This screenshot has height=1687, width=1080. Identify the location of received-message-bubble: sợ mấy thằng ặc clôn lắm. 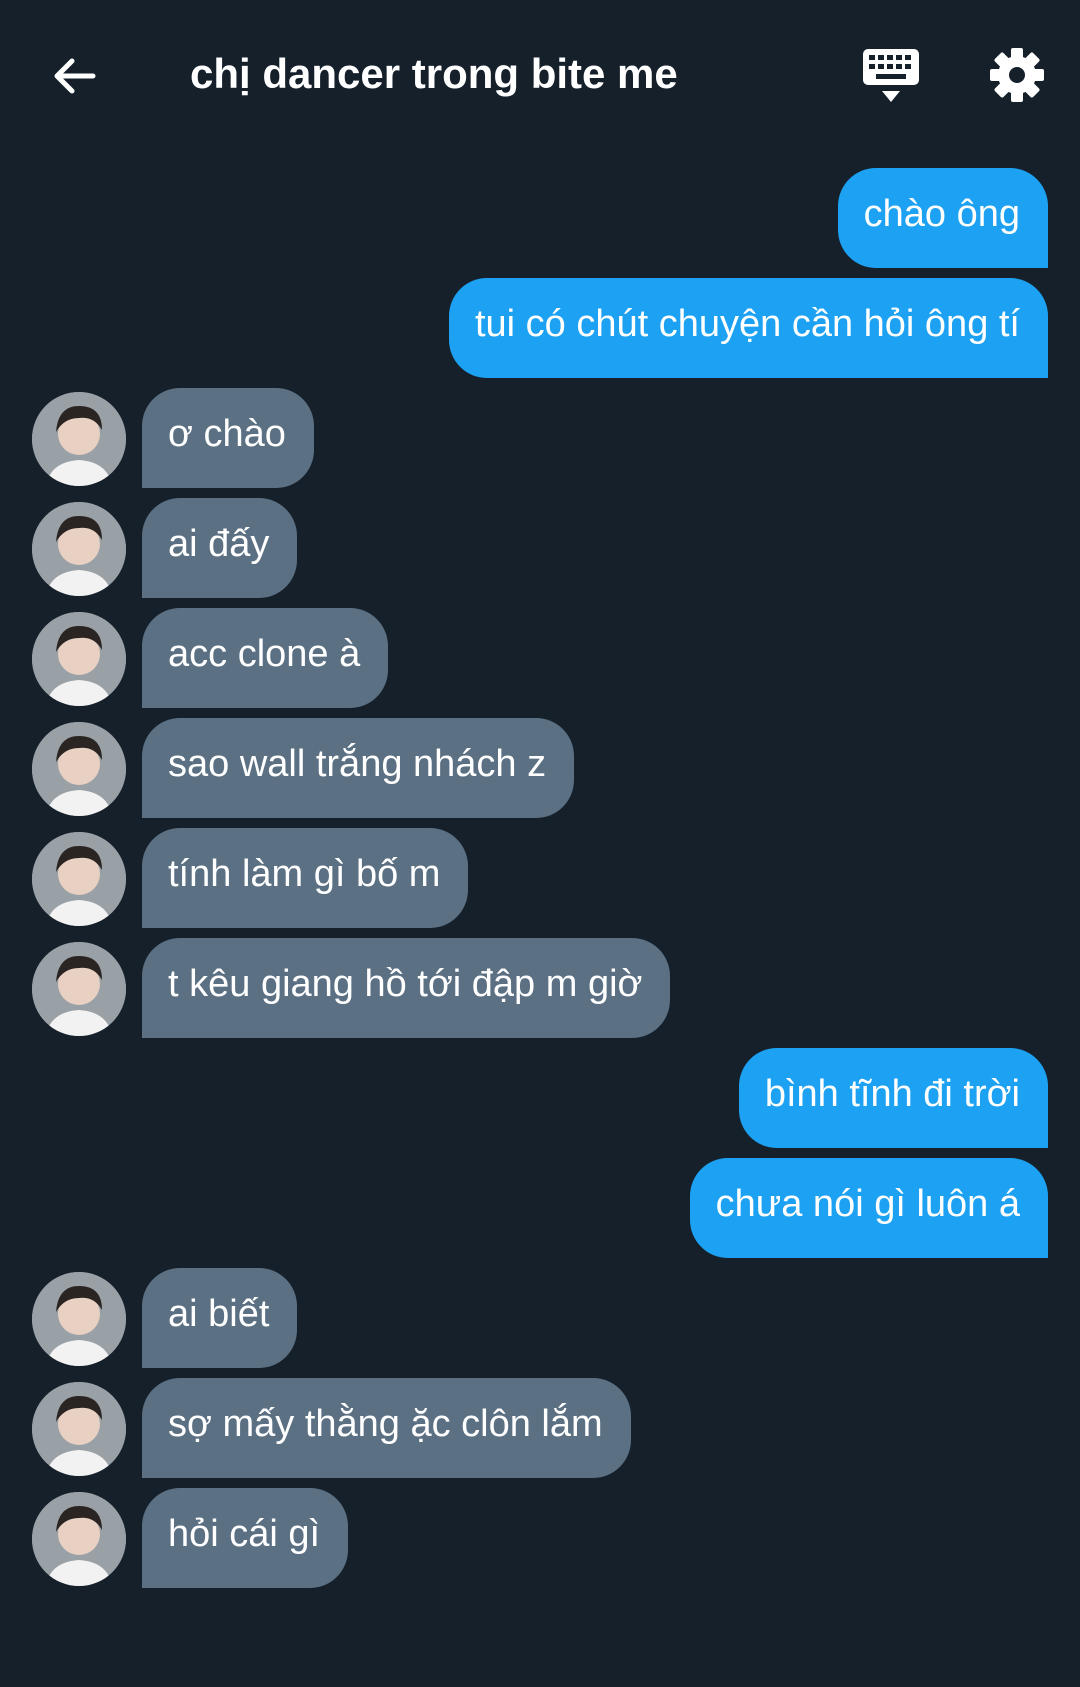
(386, 1428).